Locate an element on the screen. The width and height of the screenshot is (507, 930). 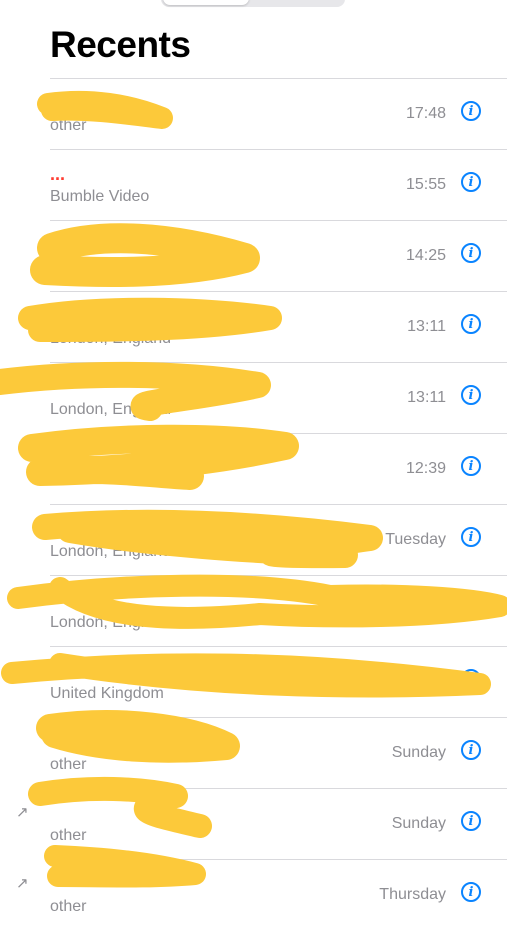
call-time: 17:48 is located at coordinates (425, 113).